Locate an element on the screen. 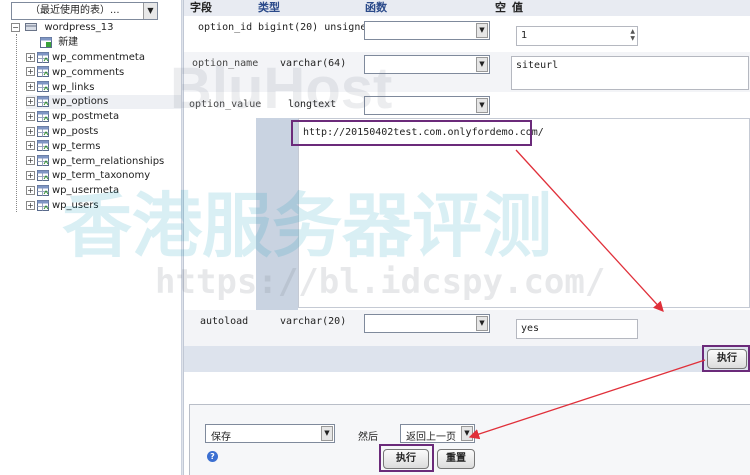 This screenshot has height=475, width=750. table-item: + wp_postmeta is located at coordinates (103, 117).